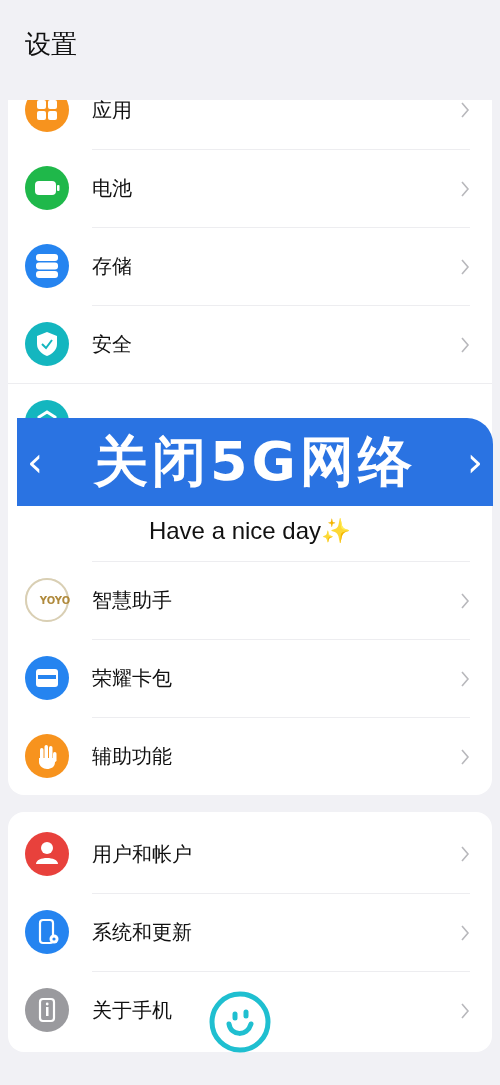 The height and width of the screenshot is (1085, 500). I want to click on settings-item: 关于手机, so click(250, 1010).